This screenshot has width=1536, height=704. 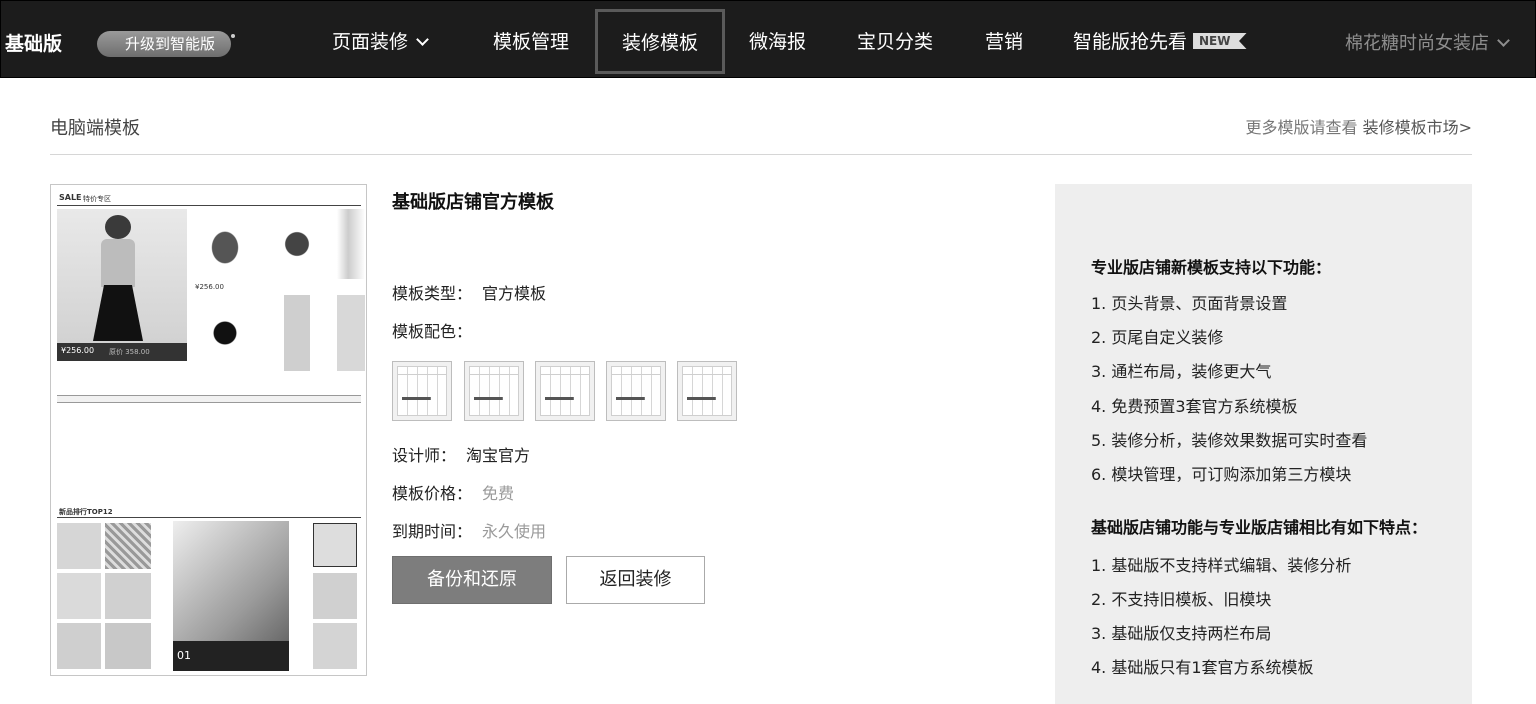 What do you see at coordinates (1259, 527) in the screenshot?
I see `basic-compare-heading: 基础版店铺功能与专业版店铺相比有如下特点：` at bounding box center [1259, 527].